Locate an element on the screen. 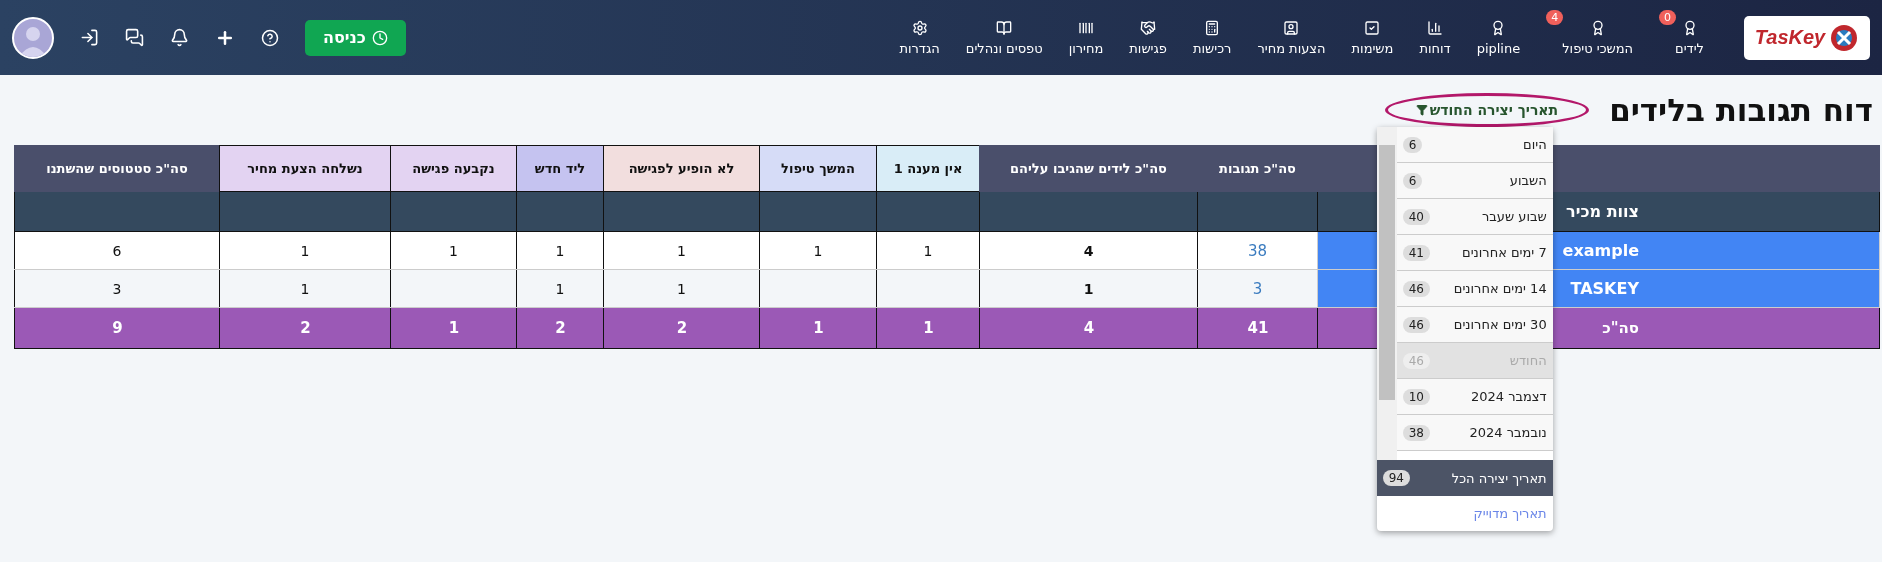 This screenshot has width=1882, height=562. column-header: סה"כ סטטוסים שהשתנו is located at coordinates (117, 168).